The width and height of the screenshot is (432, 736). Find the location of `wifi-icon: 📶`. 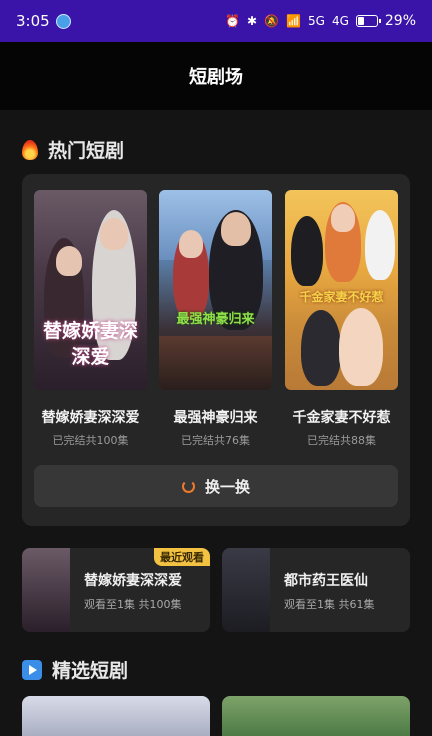

wifi-icon: 📶 is located at coordinates (293, 21).